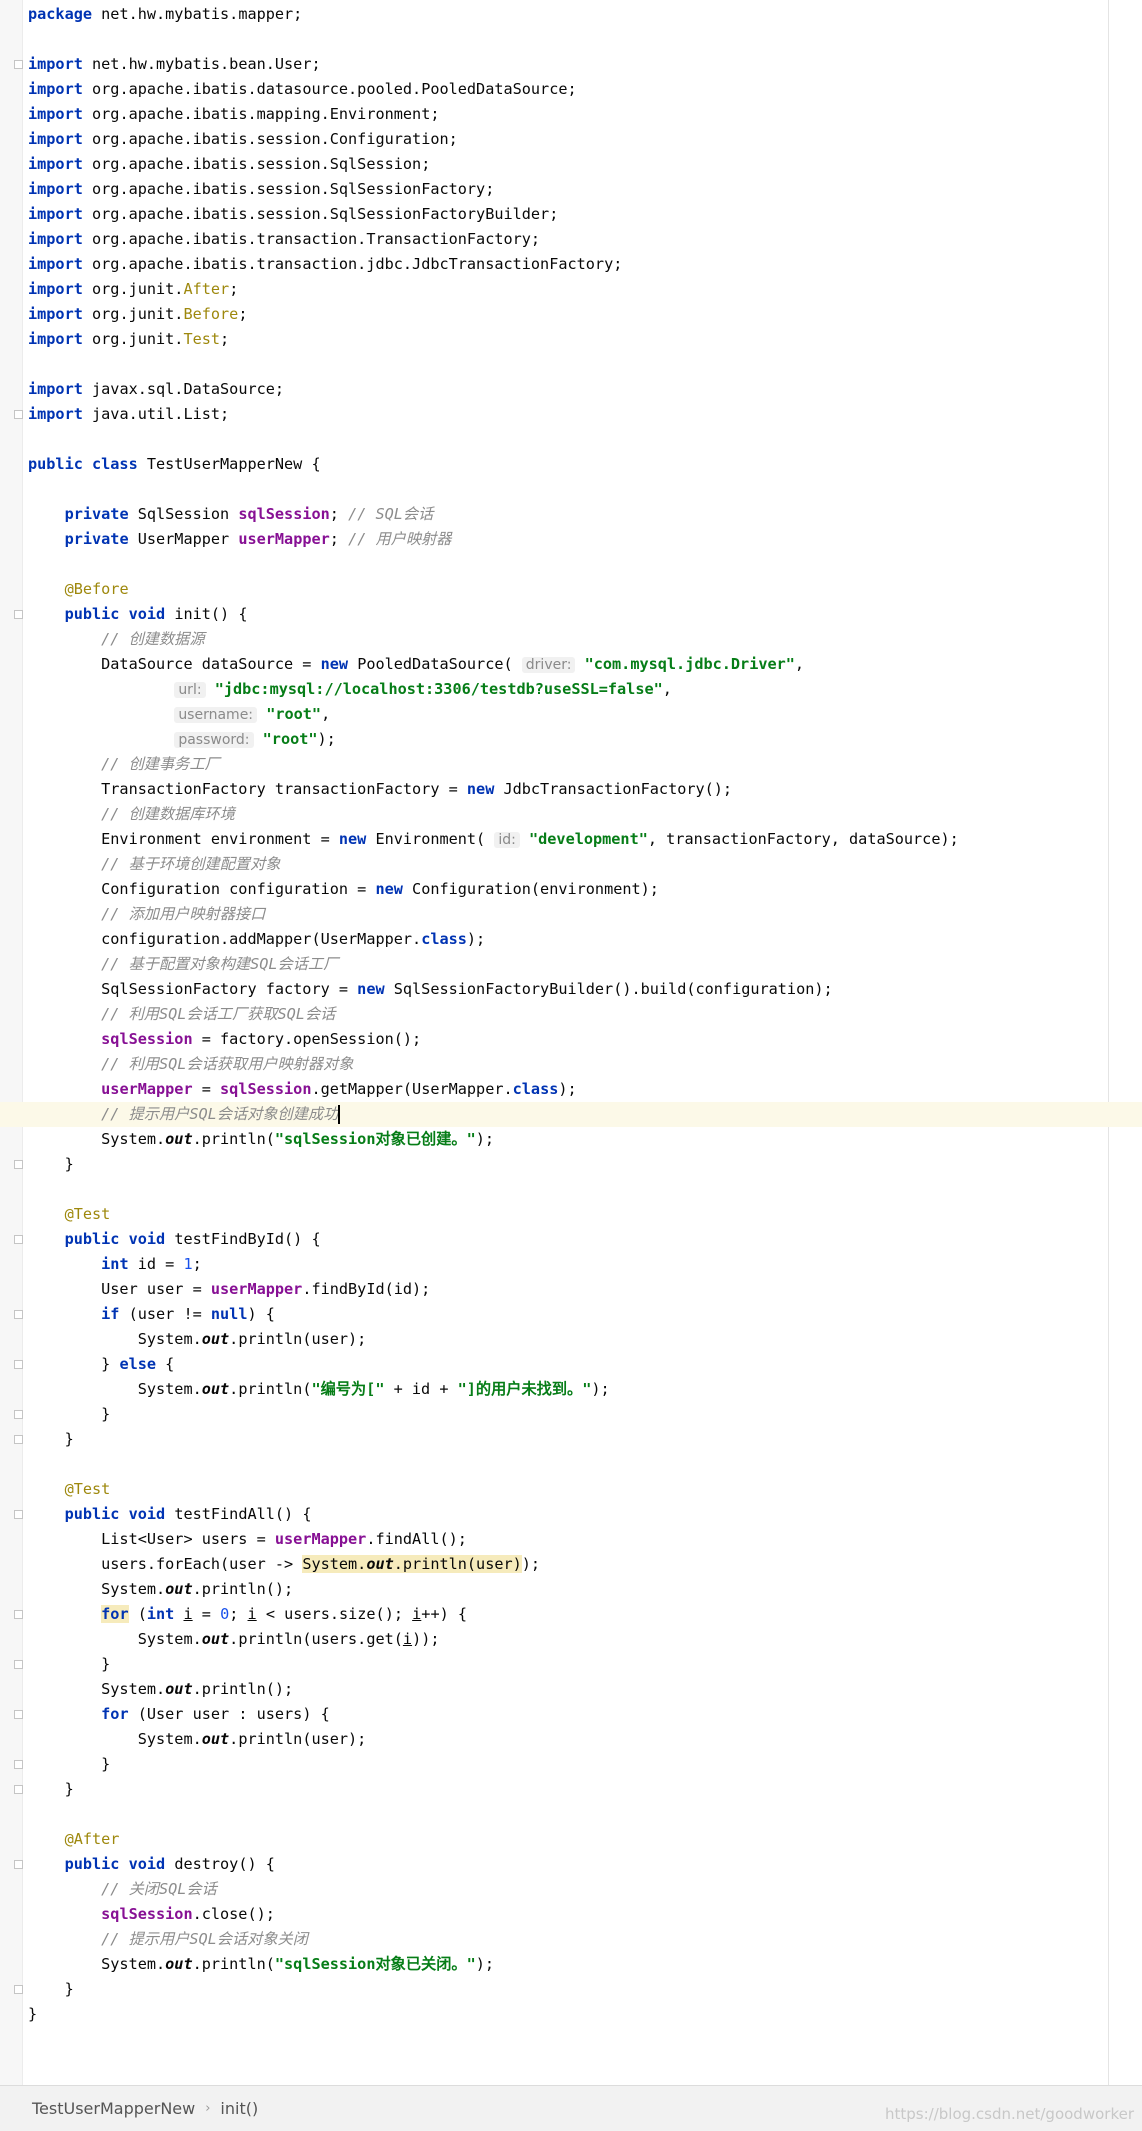  What do you see at coordinates (101, 1364) in the screenshot?
I see `code-line: } else {` at bounding box center [101, 1364].